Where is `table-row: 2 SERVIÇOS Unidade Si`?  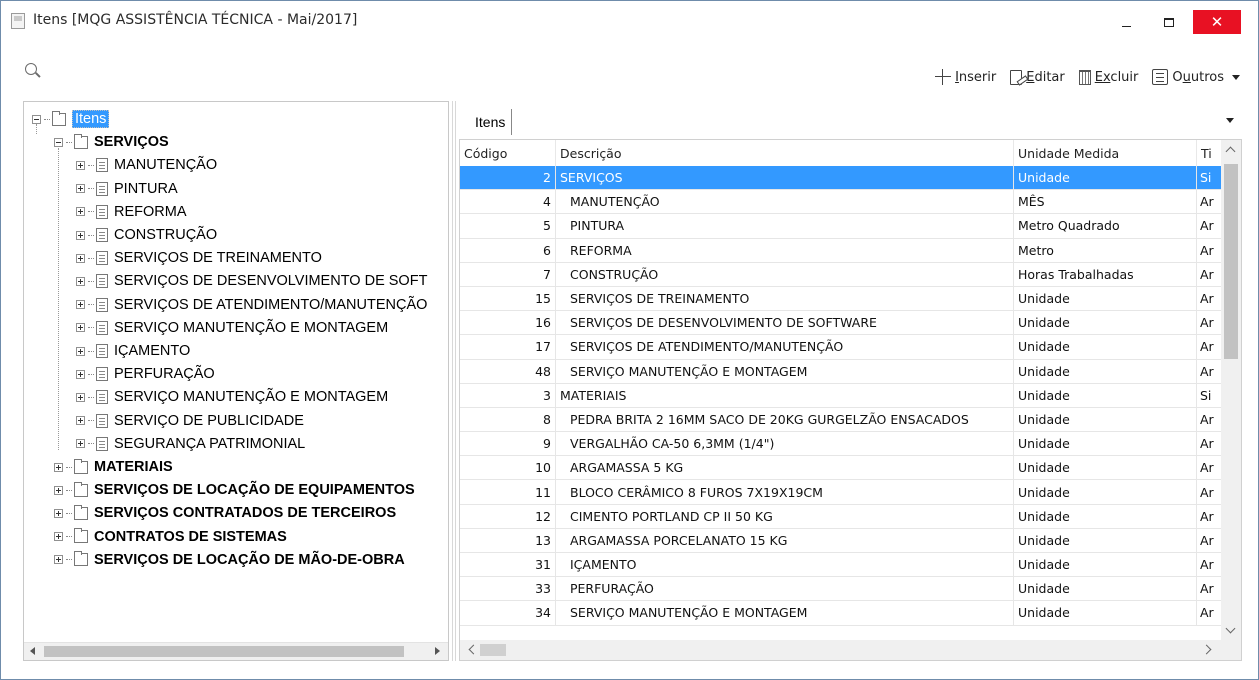
table-row: 2 SERVIÇOS Unidade Si is located at coordinates (841, 178).